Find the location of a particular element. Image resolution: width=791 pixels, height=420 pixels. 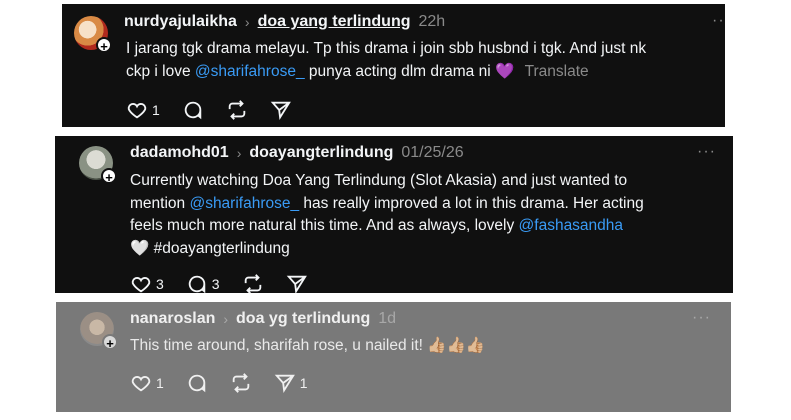

topic-tag: doayangterlindung is located at coordinates (321, 153).